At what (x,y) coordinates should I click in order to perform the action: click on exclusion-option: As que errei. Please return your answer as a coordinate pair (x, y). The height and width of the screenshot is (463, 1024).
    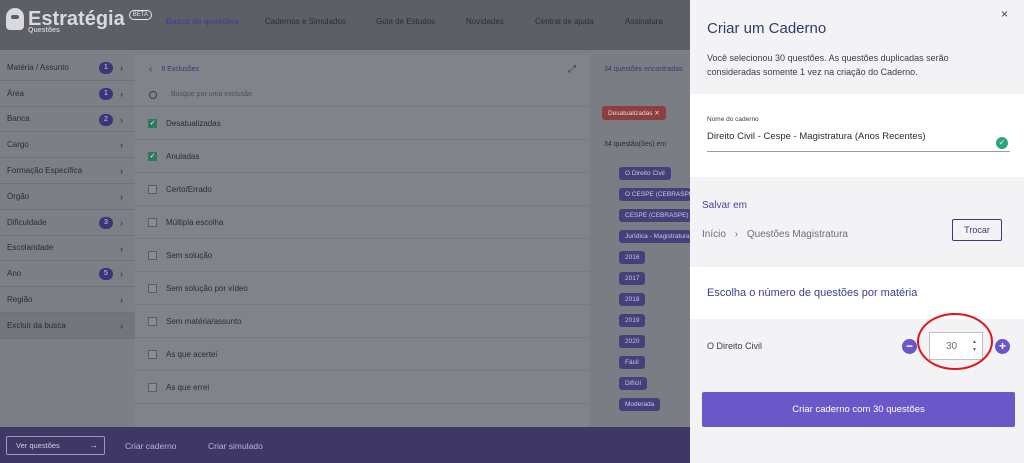
    Looking at the image, I should click on (362, 387).